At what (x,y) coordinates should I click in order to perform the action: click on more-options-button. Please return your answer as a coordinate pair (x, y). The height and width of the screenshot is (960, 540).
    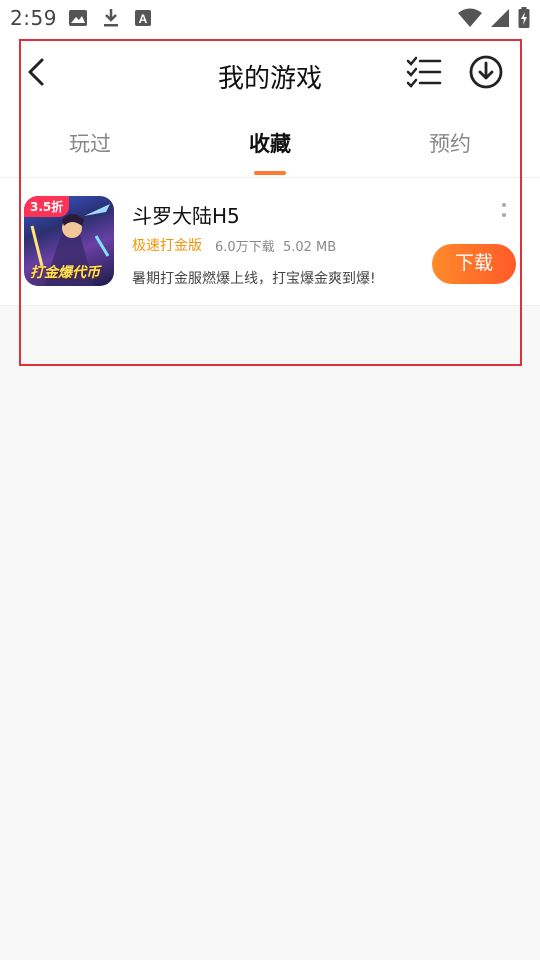
    Looking at the image, I should click on (504, 211).